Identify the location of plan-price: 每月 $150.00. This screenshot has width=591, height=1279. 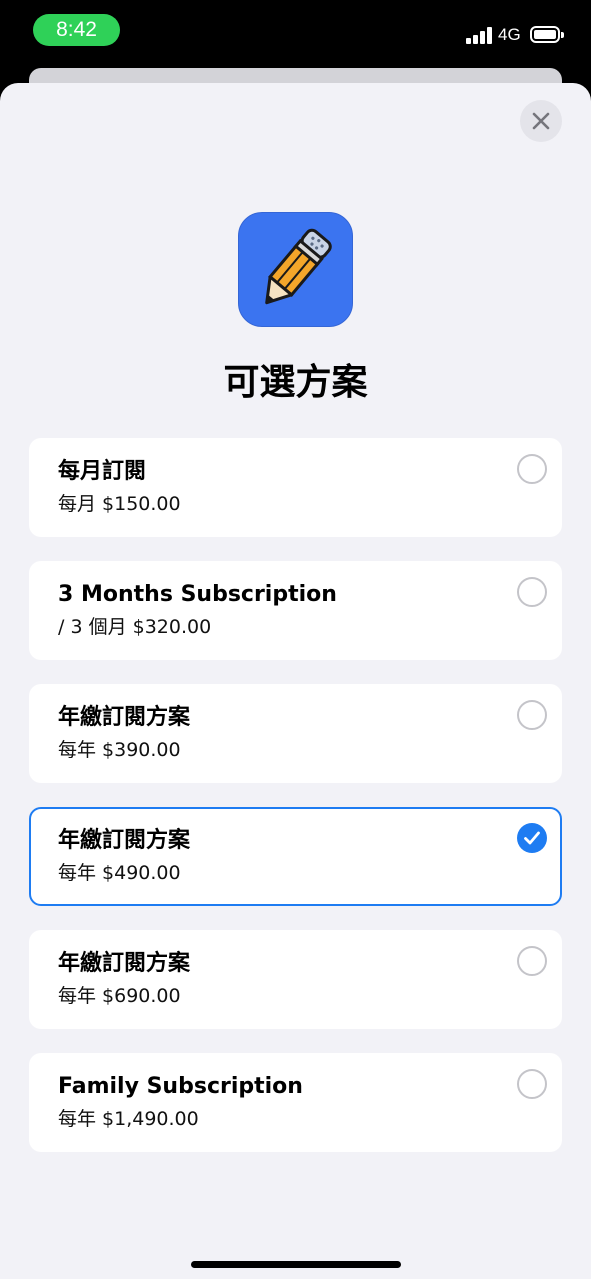
(119, 504).